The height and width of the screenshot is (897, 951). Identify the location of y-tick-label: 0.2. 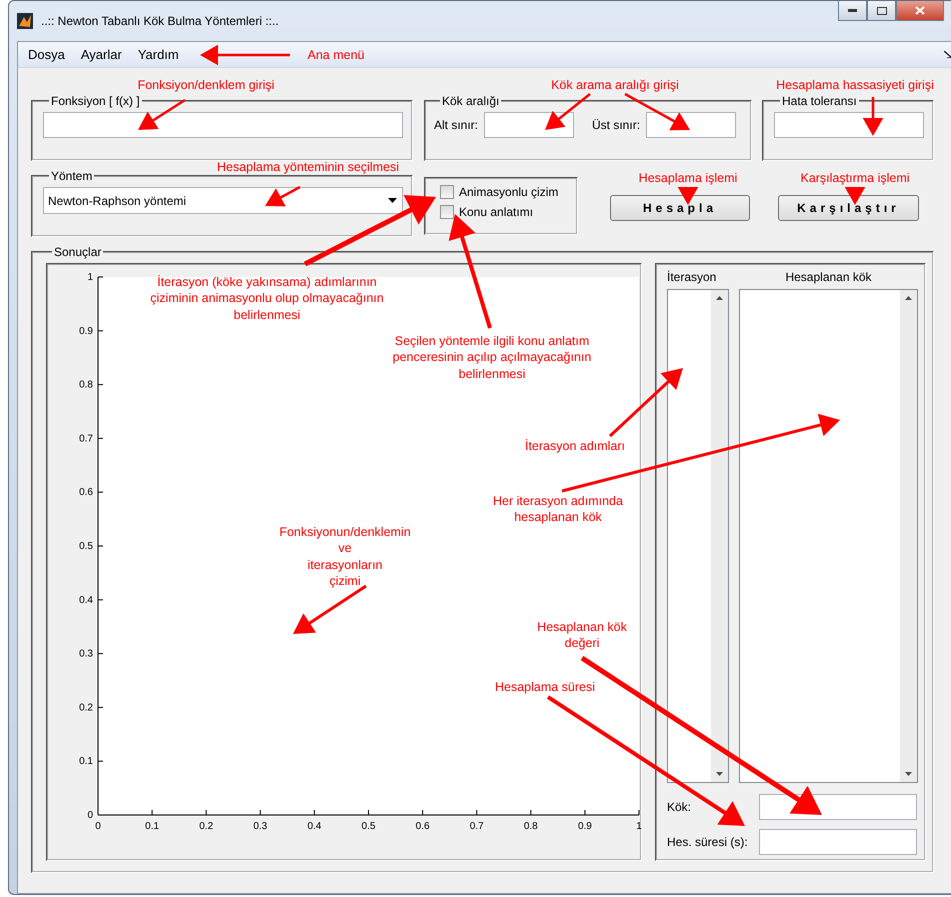
(86, 708).